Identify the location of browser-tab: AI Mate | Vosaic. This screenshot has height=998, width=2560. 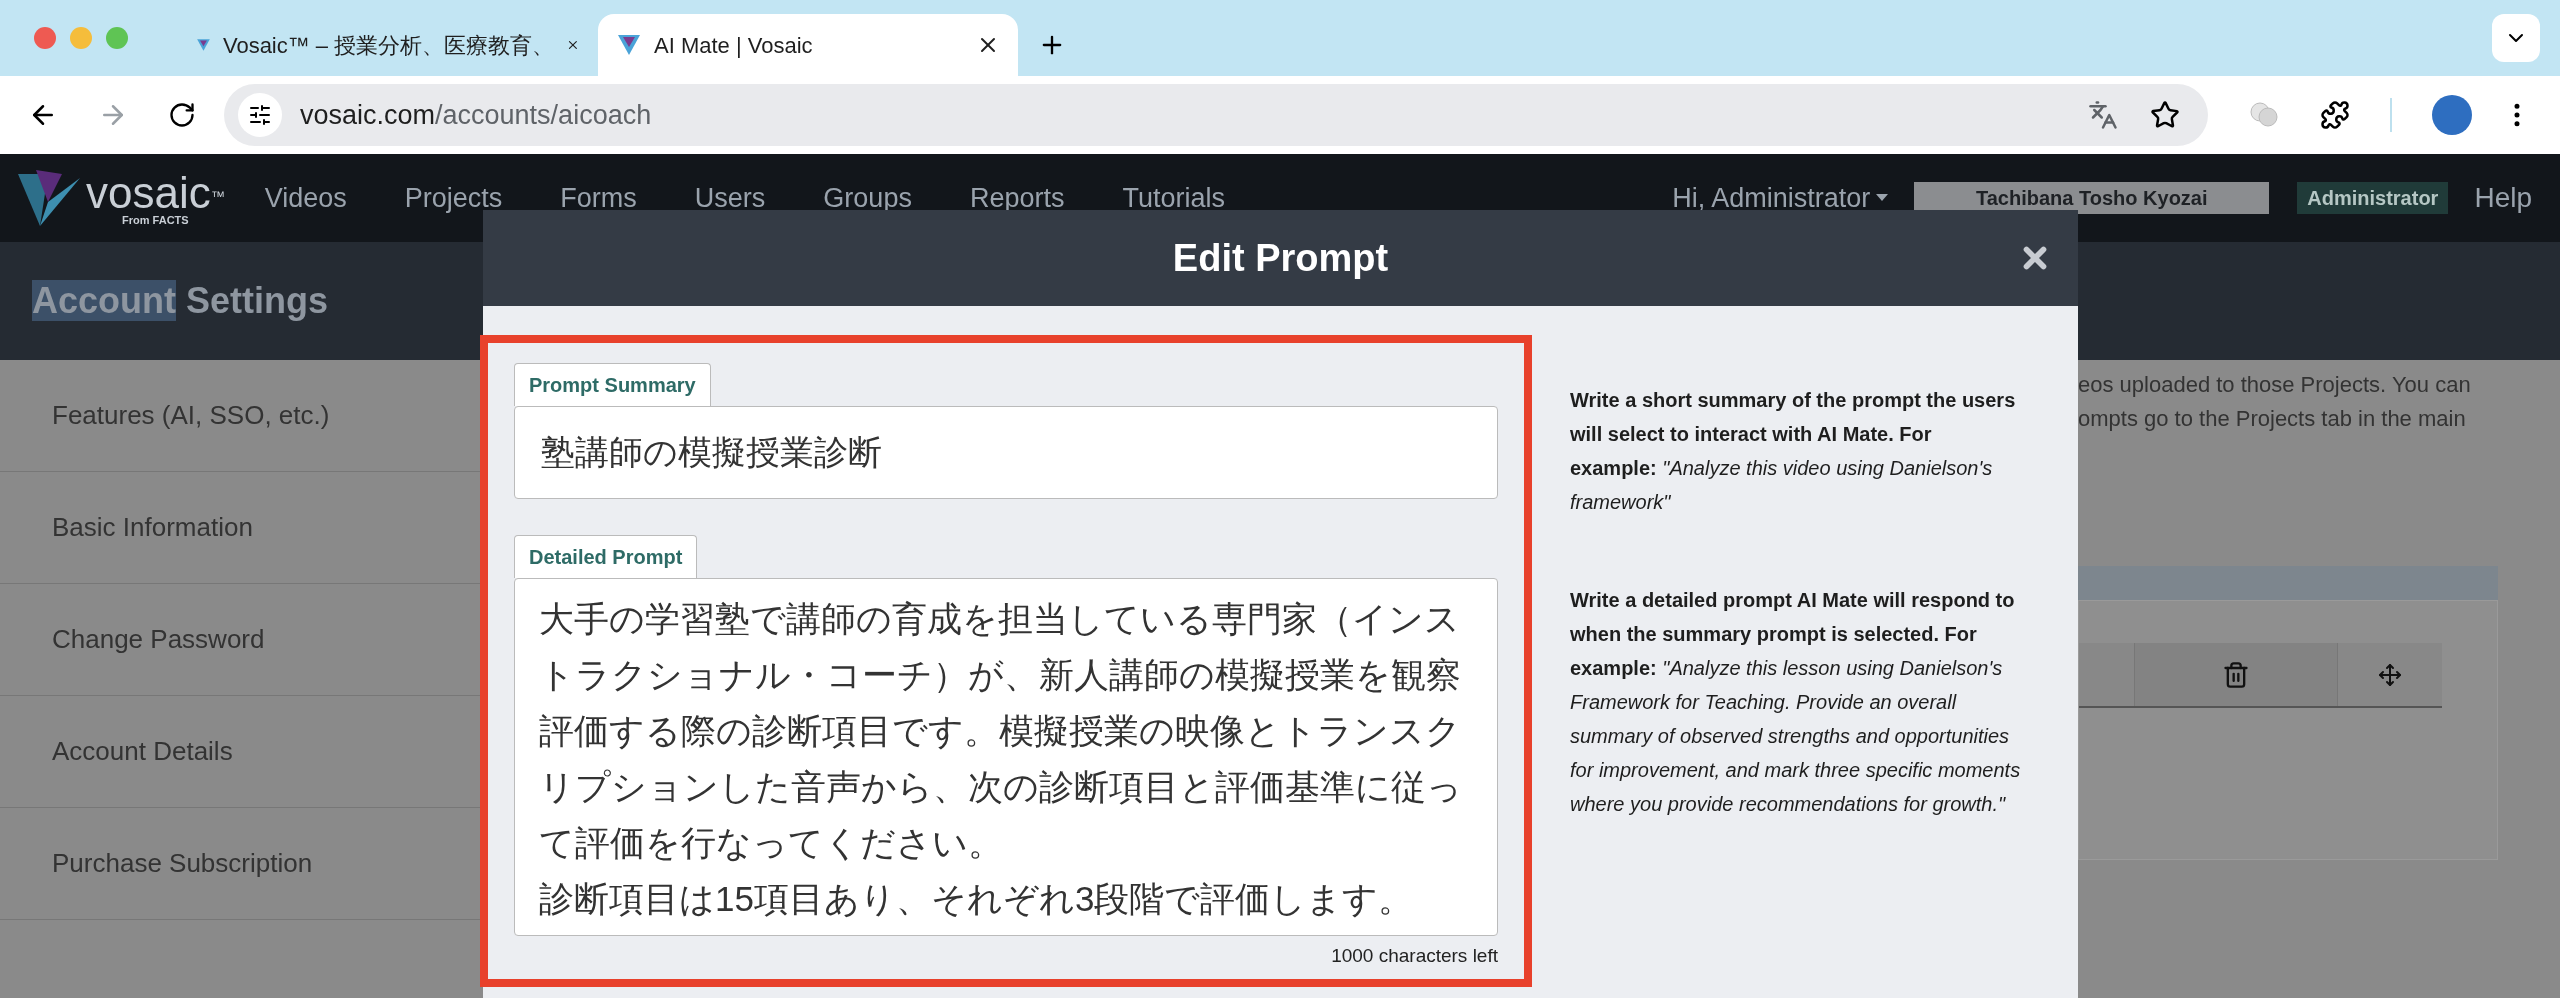
(808, 45).